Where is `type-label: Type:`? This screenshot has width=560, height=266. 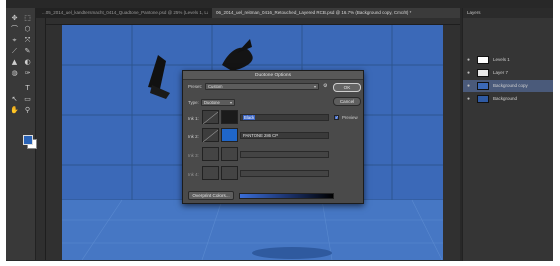
type-label: Type: is located at coordinates (193, 102).